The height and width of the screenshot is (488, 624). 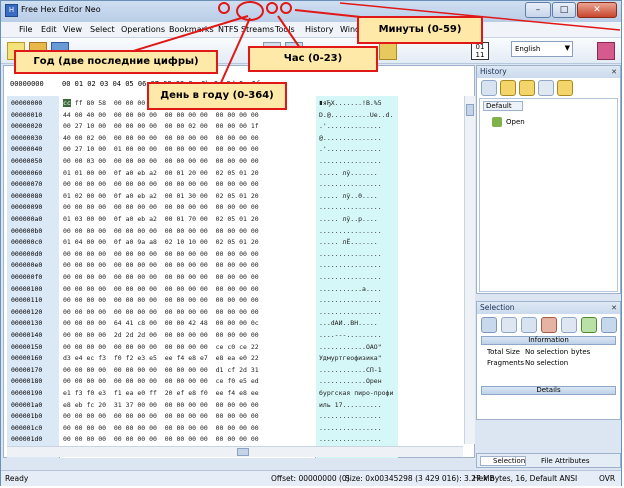 I want to click on scroll-thumb, so click(x=470, y=110).